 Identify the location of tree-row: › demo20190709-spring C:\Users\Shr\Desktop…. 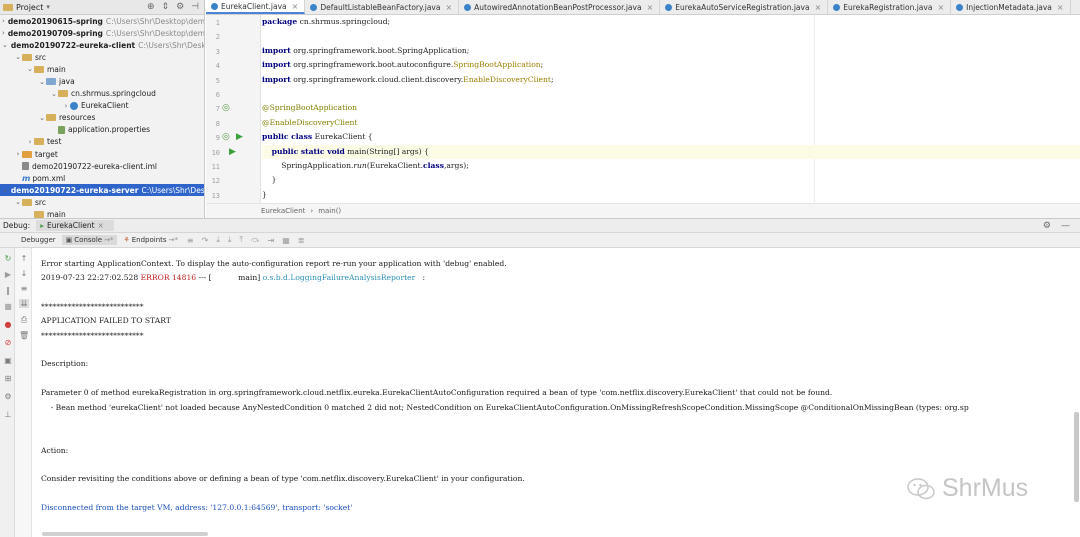
(102, 33).